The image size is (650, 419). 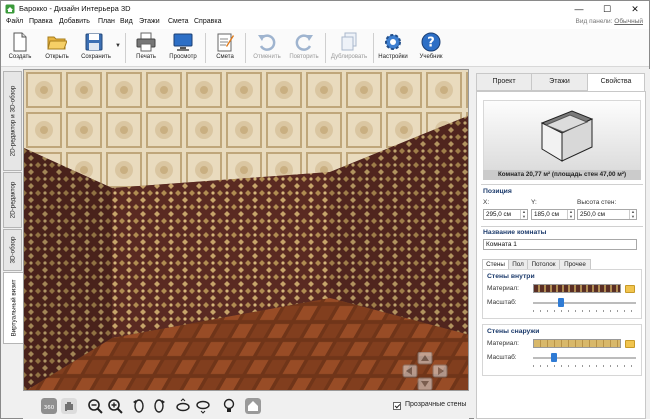 I want to click on panel-view-selector: Вид панели: Обычный, so click(x=609, y=21).